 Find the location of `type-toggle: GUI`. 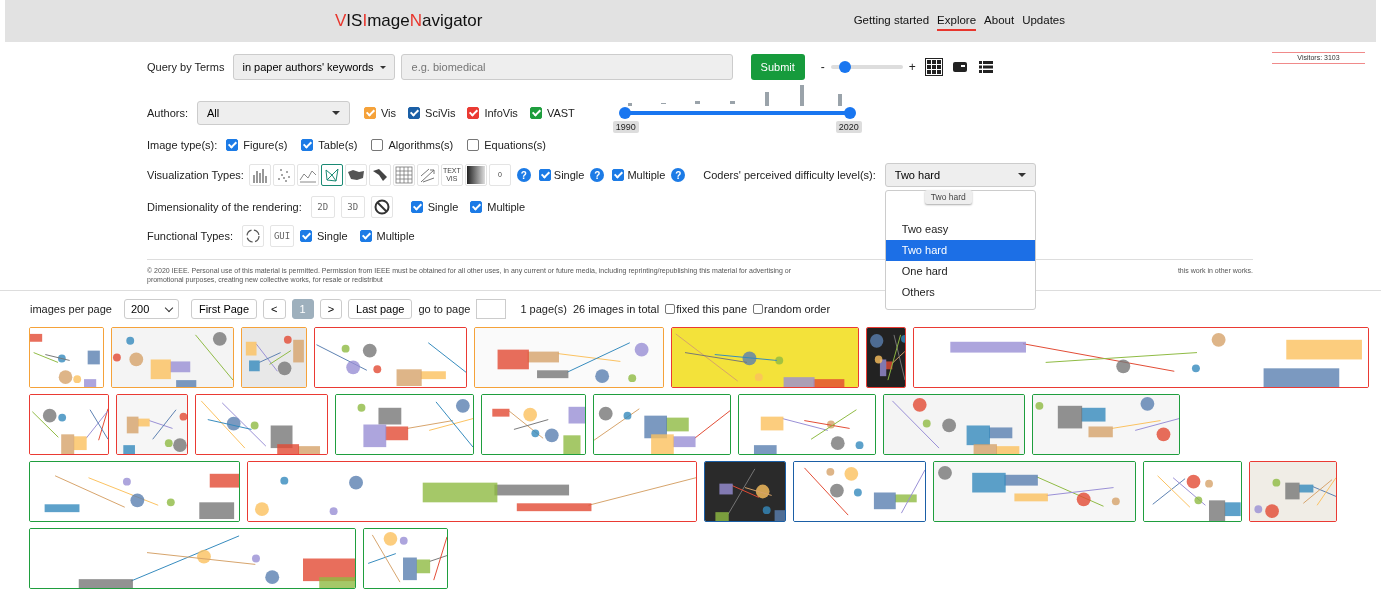

type-toggle: GUI is located at coordinates (282, 236).